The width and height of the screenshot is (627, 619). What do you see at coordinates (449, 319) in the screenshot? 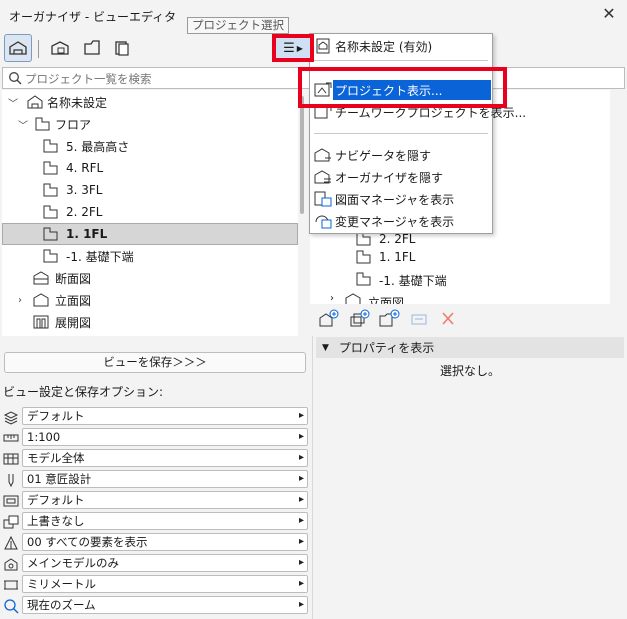
I see `delete-icon` at bounding box center [449, 319].